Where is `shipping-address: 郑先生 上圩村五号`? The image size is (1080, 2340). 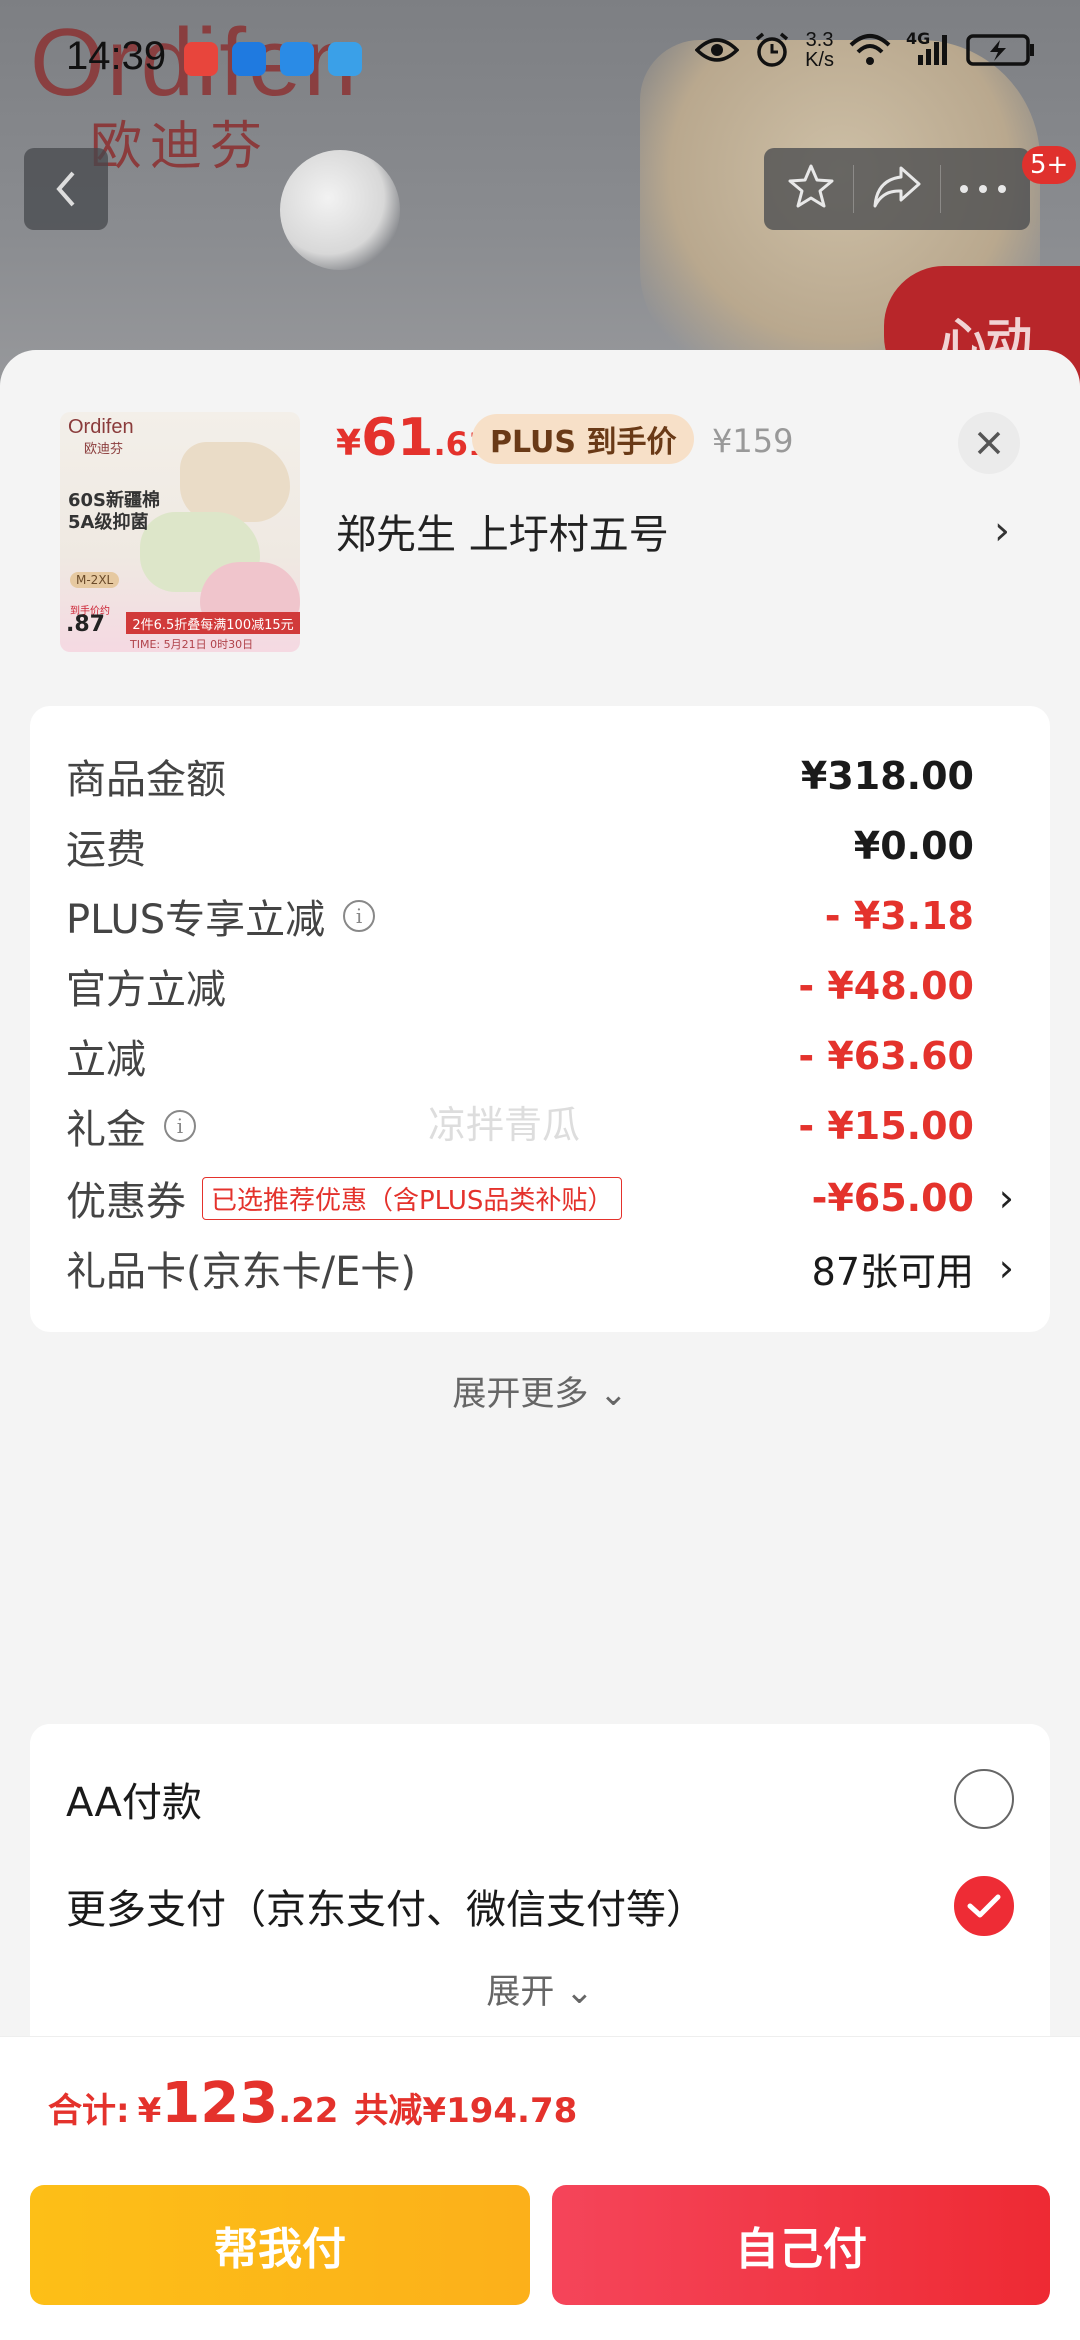
shipping-address: 郑先生 上圩村五号 is located at coordinates (502, 531).